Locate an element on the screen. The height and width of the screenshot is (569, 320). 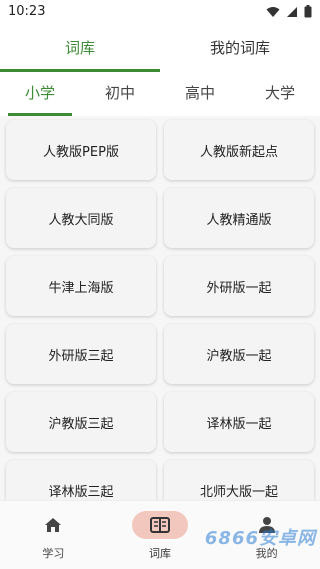
textbook-name: 北师大版一起 is located at coordinates (238, 492).